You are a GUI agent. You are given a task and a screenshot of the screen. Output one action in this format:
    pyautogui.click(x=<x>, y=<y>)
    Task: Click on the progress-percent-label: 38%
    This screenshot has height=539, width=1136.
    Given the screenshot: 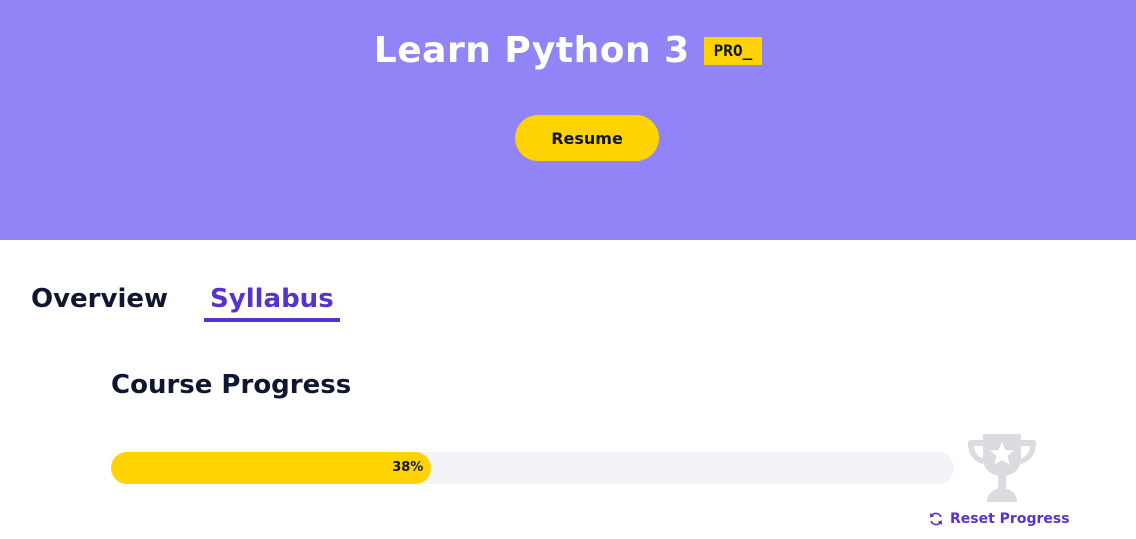 What is the action you would take?
    pyautogui.click(x=408, y=467)
    